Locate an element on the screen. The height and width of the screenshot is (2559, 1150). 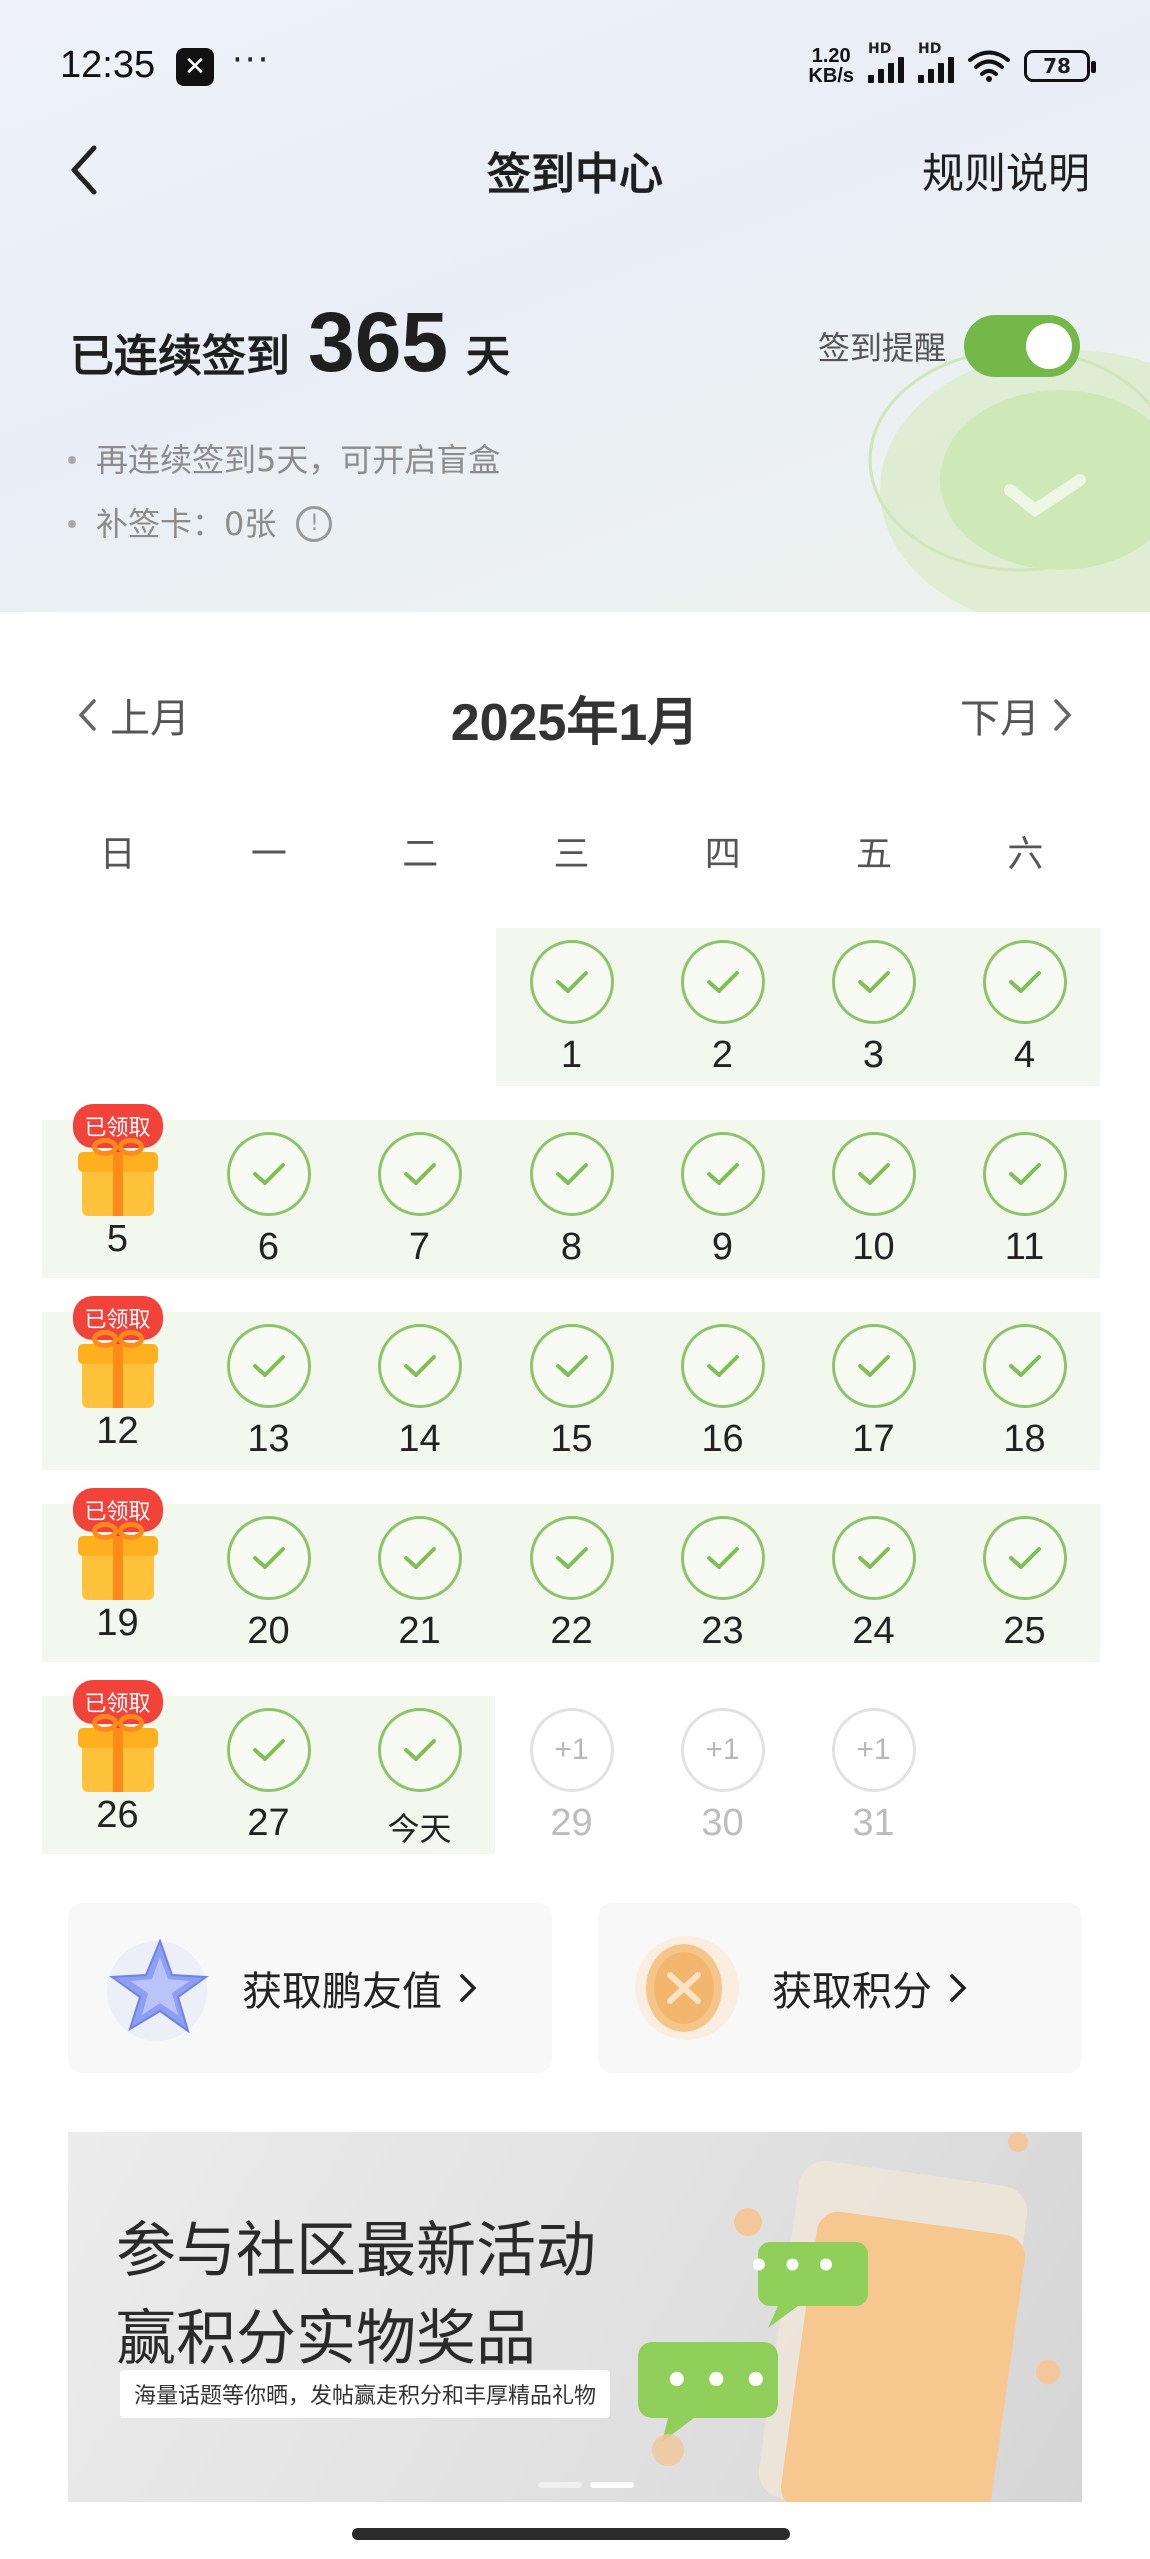
reminder-label: 签到提醒 is located at coordinates (881, 348).